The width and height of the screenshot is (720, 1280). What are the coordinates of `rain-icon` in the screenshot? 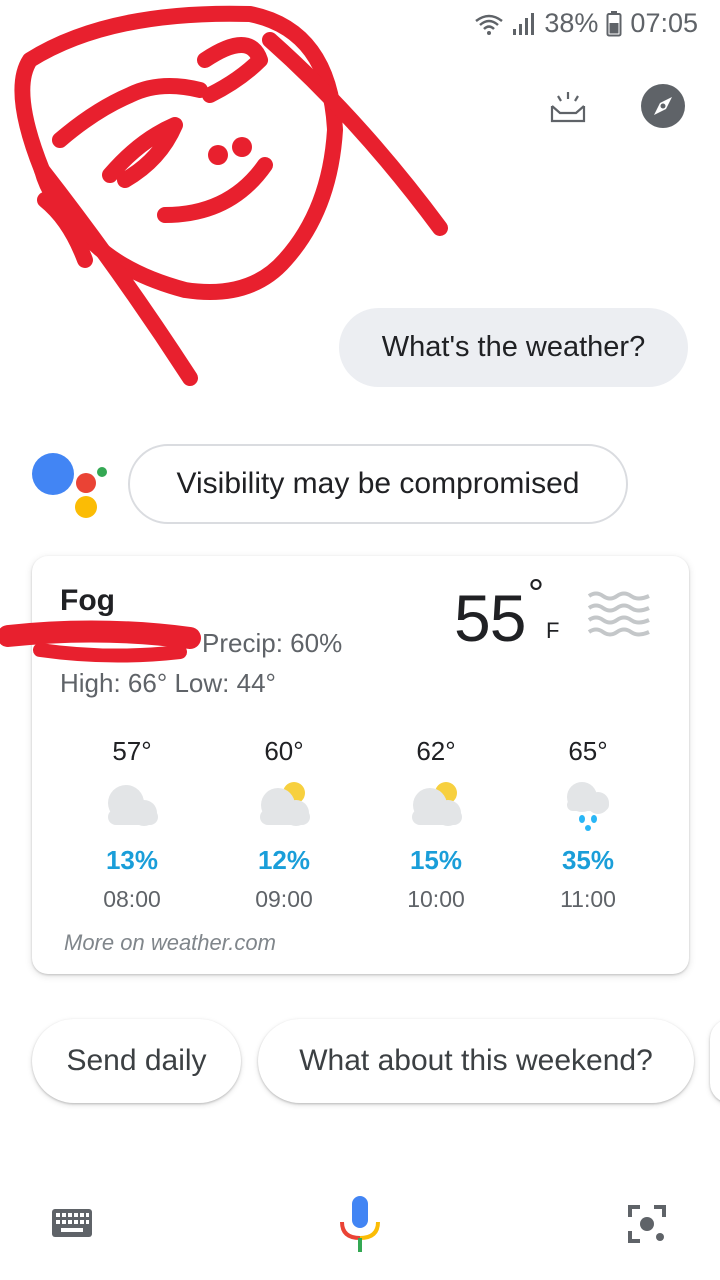 It's located at (588, 806).